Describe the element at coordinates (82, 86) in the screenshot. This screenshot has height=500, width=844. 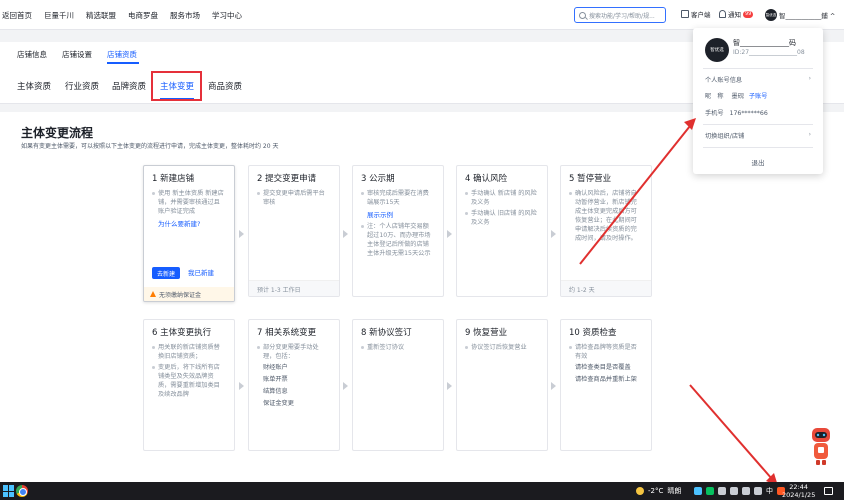
I see `tab-industry-qualification: 行业资质` at that location.